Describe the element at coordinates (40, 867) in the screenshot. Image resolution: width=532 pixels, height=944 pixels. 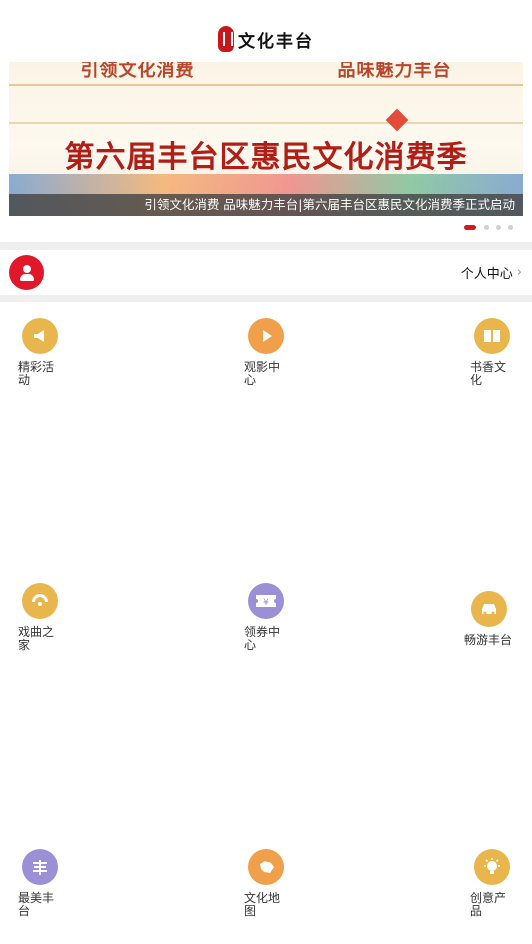
I see `feng-icon` at that location.